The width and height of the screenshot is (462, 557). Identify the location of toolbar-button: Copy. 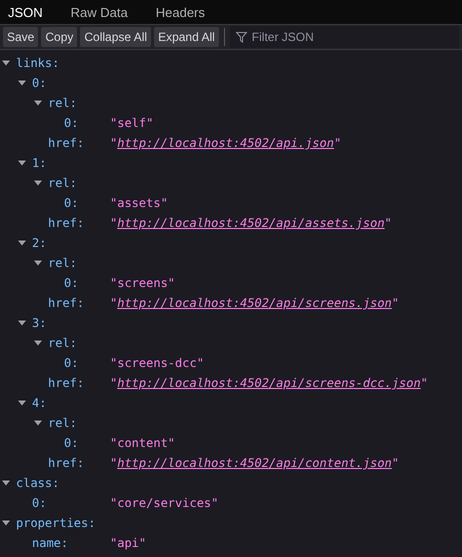
(59, 37).